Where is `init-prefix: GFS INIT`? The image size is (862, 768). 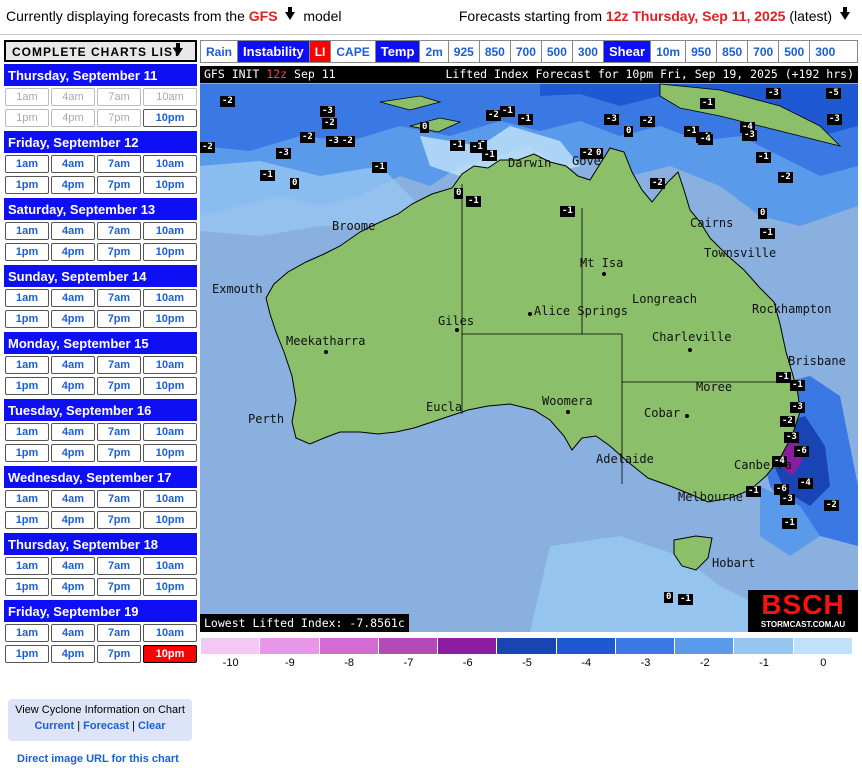 init-prefix: GFS INIT is located at coordinates (232, 74).